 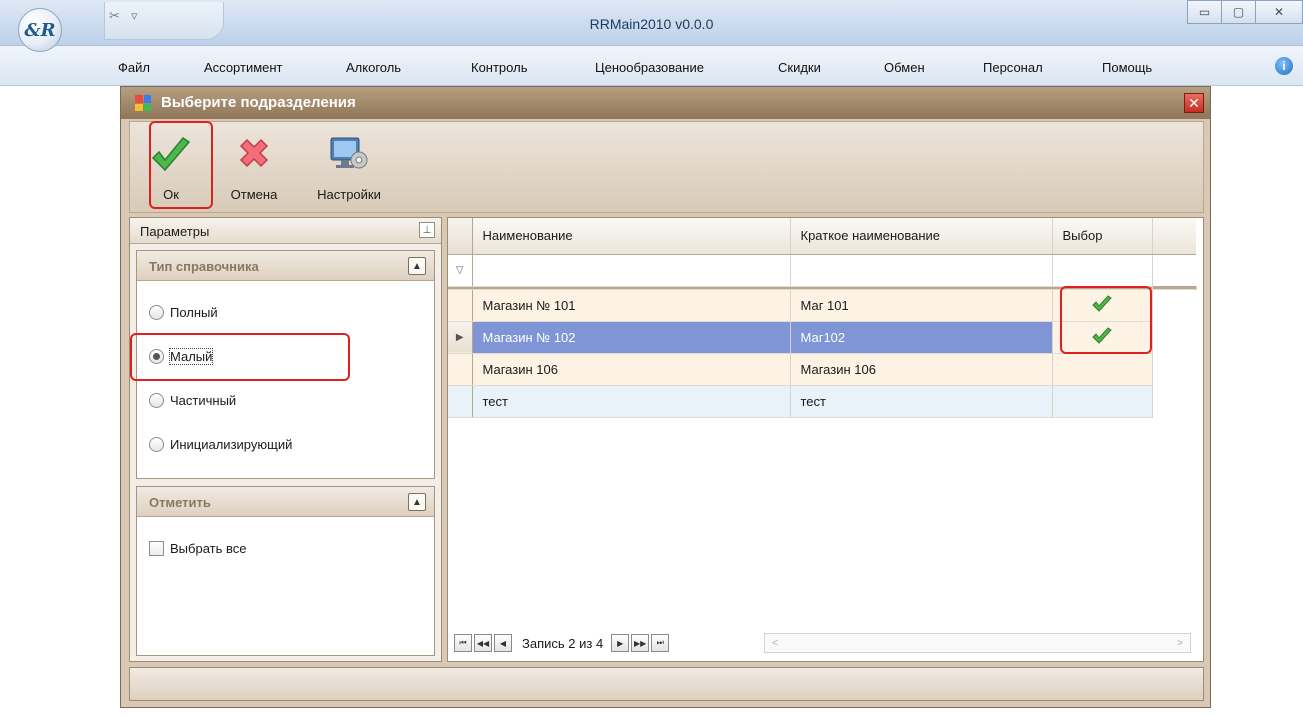 What do you see at coordinates (204, 266) in the screenshot?
I see `directory-type-title: Тип справочника` at bounding box center [204, 266].